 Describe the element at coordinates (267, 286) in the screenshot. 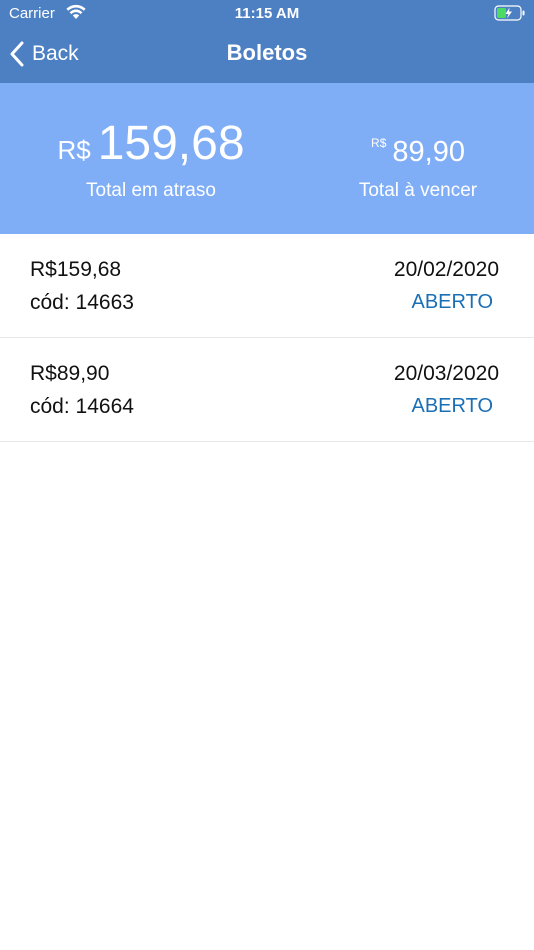

I see `boleto-row: R$159,68 cód: 14663 20/02/2020 ABERTO` at that location.